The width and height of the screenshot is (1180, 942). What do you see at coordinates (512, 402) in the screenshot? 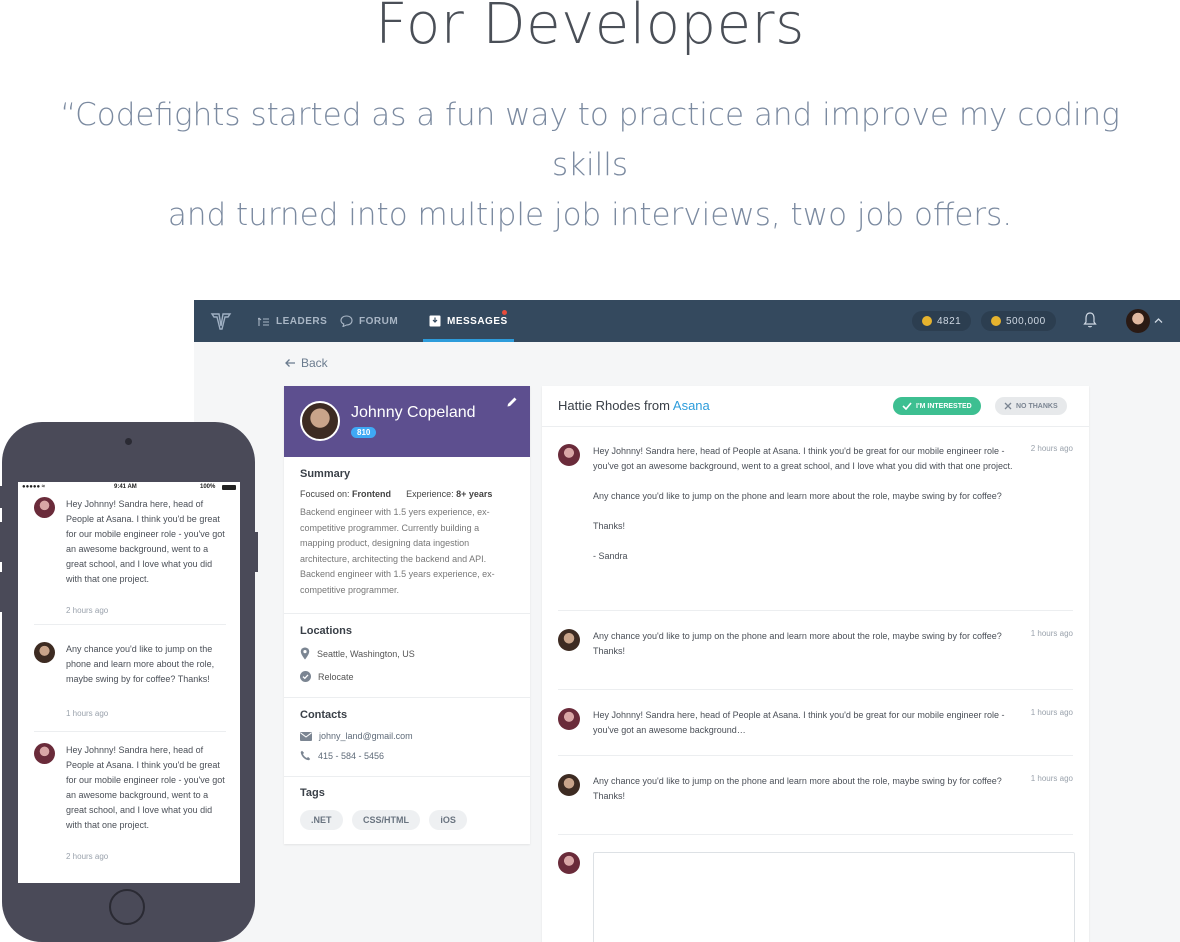
I see `edit-pencil-icon` at bounding box center [512, 402].